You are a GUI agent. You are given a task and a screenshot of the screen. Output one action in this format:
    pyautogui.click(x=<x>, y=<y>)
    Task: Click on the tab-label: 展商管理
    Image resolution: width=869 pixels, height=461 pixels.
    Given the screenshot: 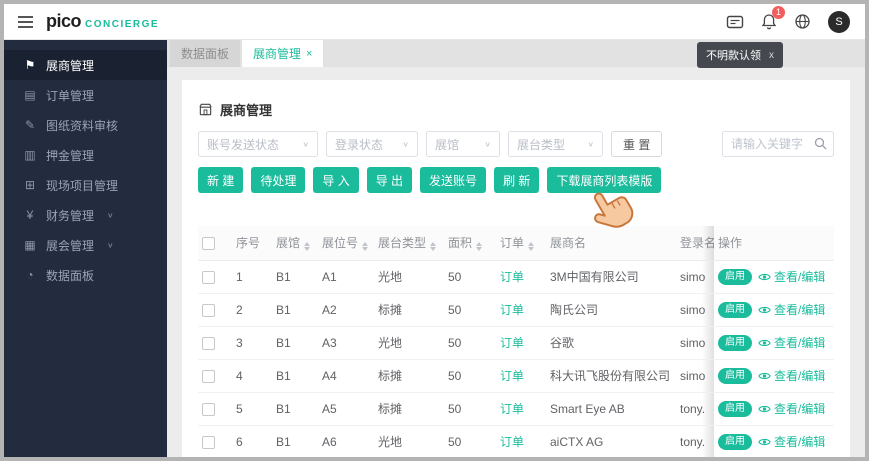 What is the action you would take?
    pyautogui.click(x=277, y=54)
    